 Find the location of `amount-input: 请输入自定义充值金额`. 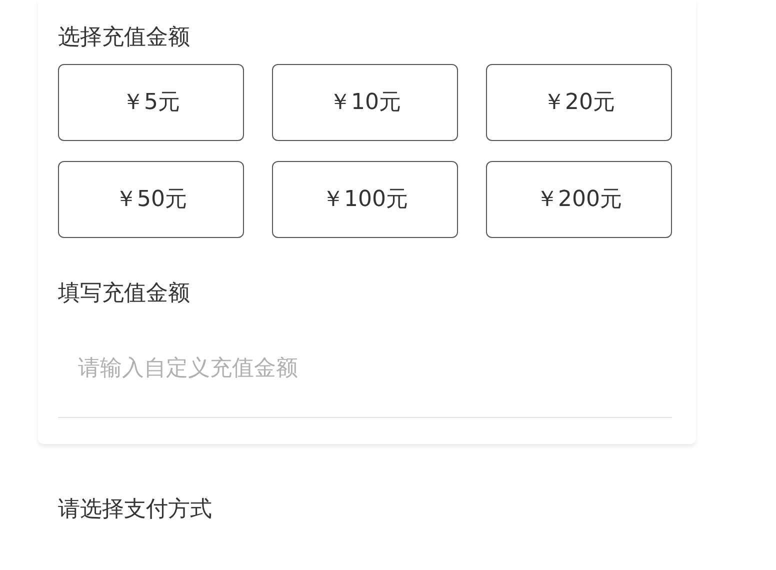

amount-input: 请输入自定义充值金额 is located at coordinates (365, 381).